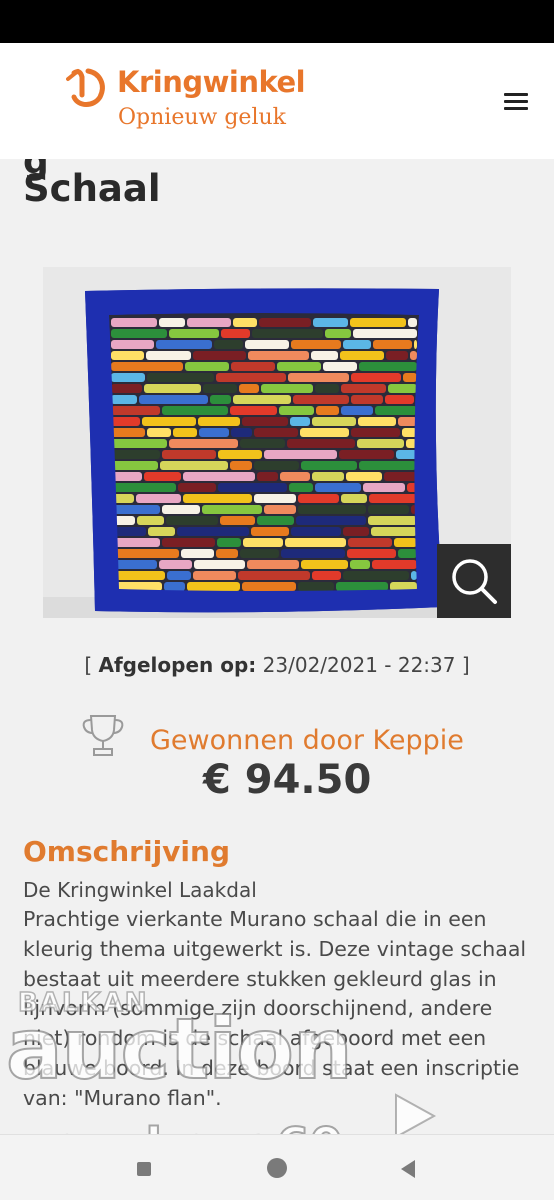 The width and height of the screenshot is (554, 1200). I want to click on home-icon, so click(277, 1168).